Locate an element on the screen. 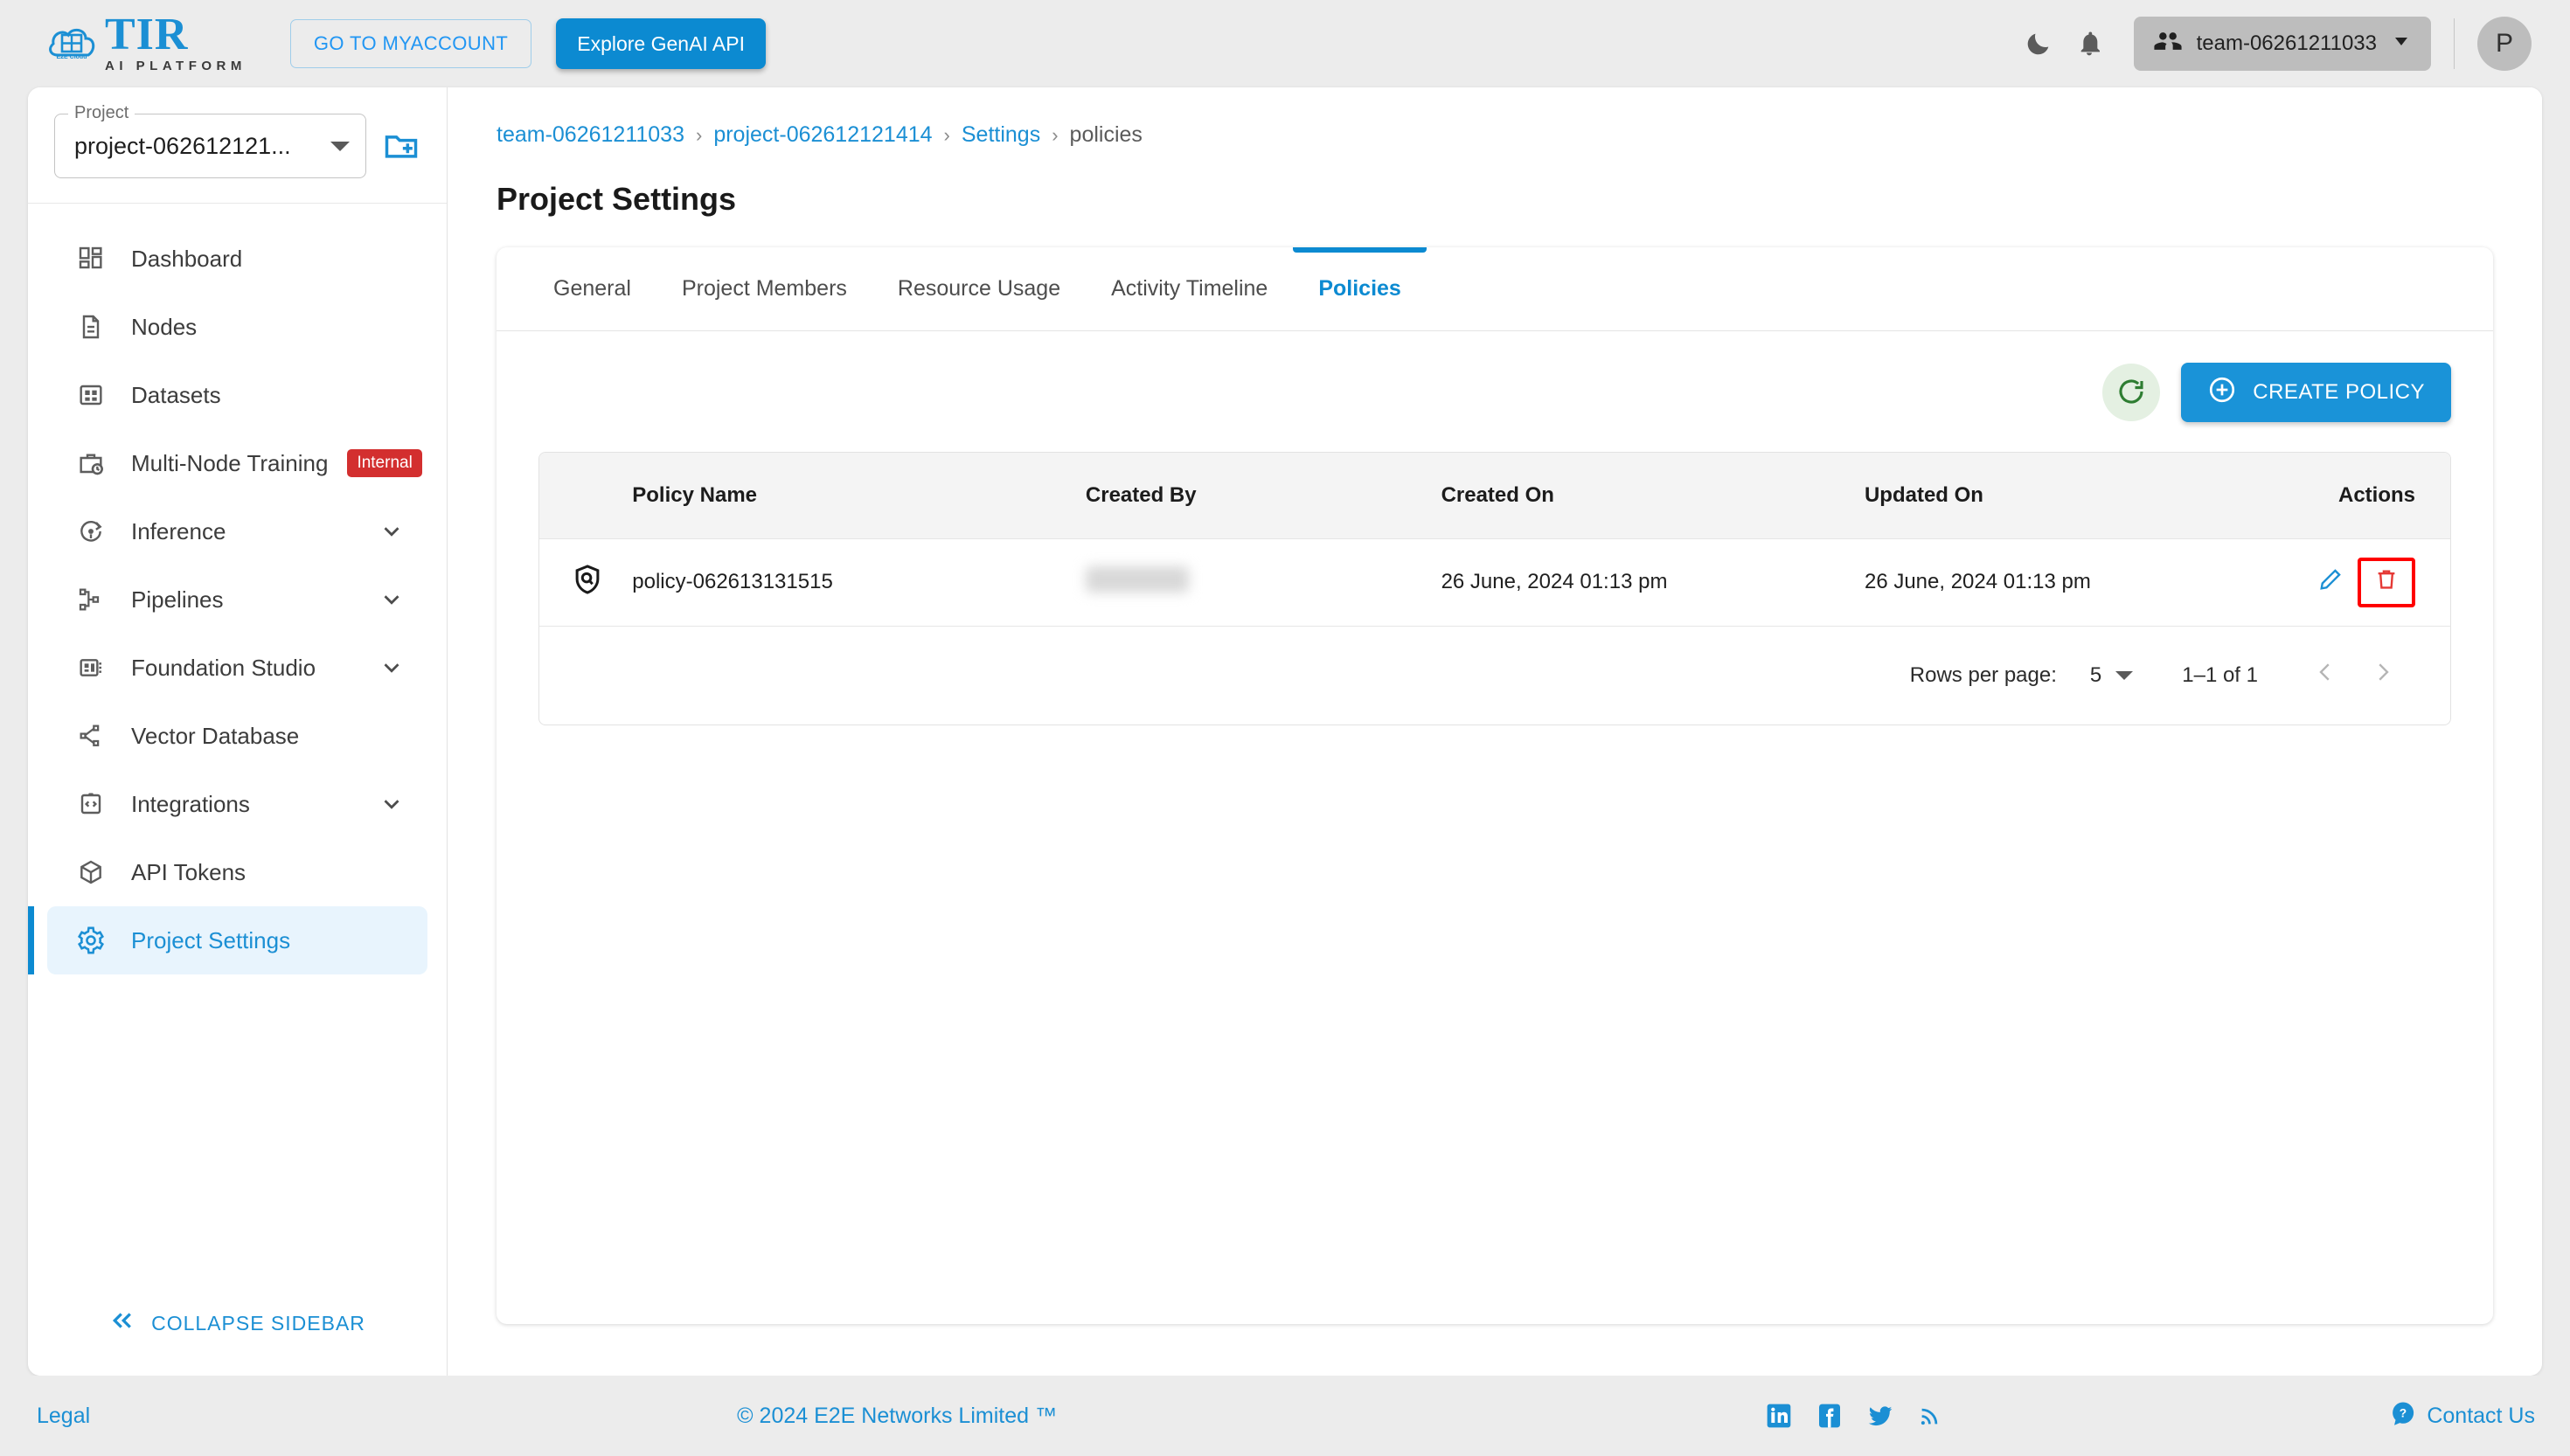  trash-icon is located at coordinates (2386, 582).